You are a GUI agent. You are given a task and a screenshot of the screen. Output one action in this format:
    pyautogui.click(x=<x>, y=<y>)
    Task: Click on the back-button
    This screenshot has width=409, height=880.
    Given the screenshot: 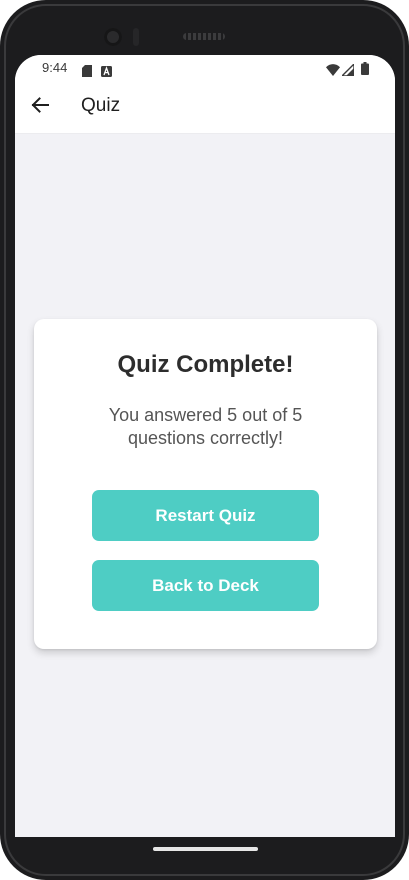 What is the action you would take?
    pyautogui.click(x=40, y=107)
    